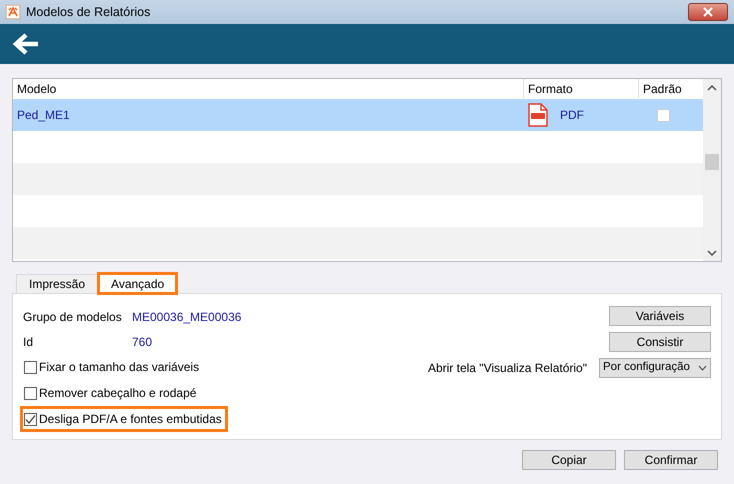  Describe the element at coordinates (187, 317) in the screenshot. I see `field-value: ME00036_ME00036` at that location.